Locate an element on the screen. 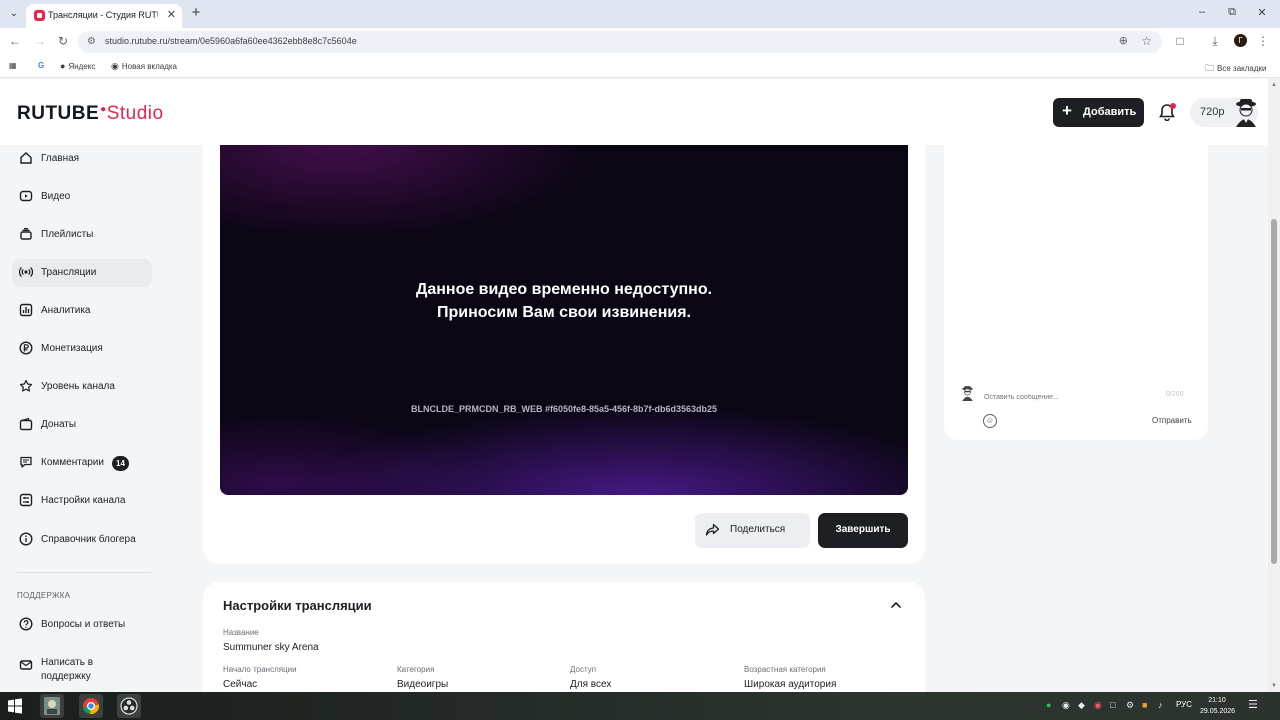 The height and width of the screenshot is (720, 1280). comments-count-badge: 14 is located at coordinates (120, 463).